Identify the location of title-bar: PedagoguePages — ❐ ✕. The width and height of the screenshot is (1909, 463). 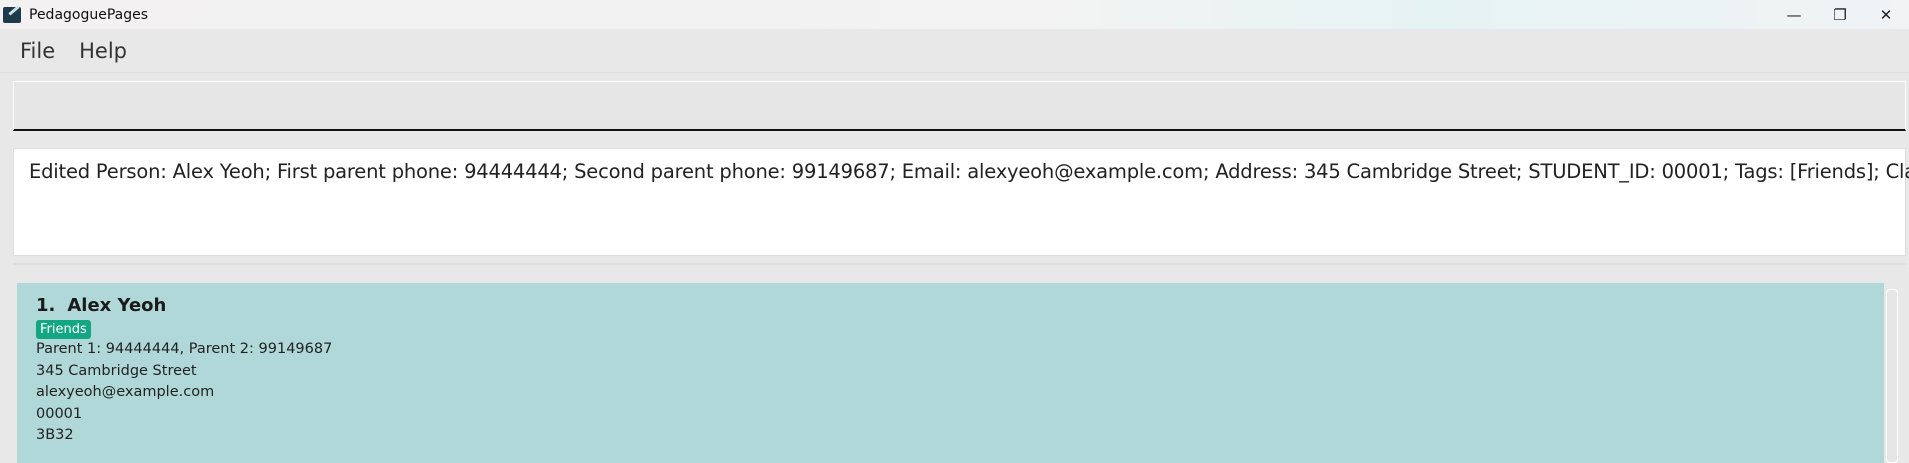
(954, 14).